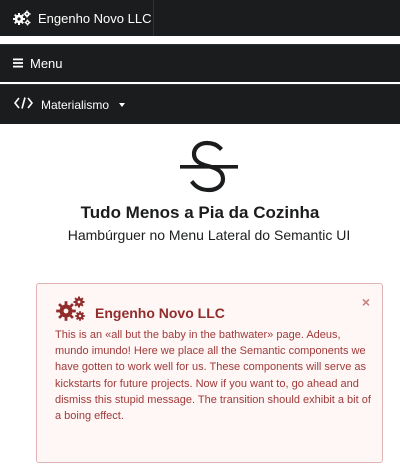 The image size is (400, 465). What do you see at coordinates (23, 105) in the screenshot?
I see `code-icon` at bounding box center [23, 105].